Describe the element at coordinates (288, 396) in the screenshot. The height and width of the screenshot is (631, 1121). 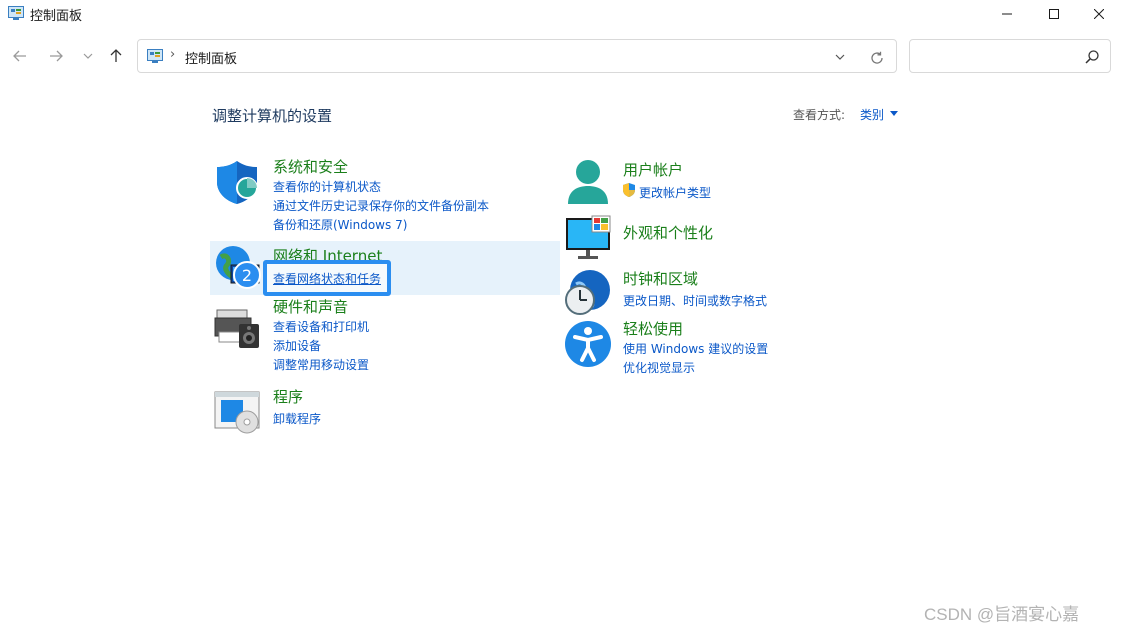
I see `programs-title: 程序` at that location.